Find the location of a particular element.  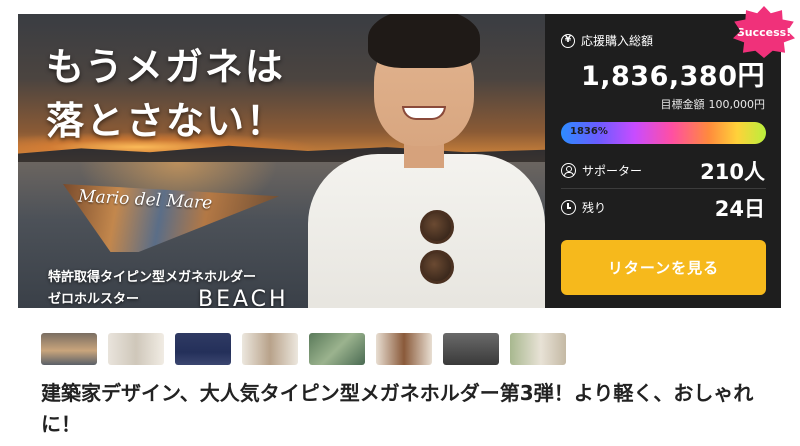

supporters-count: 210人 is located at coordinates (732, 172).